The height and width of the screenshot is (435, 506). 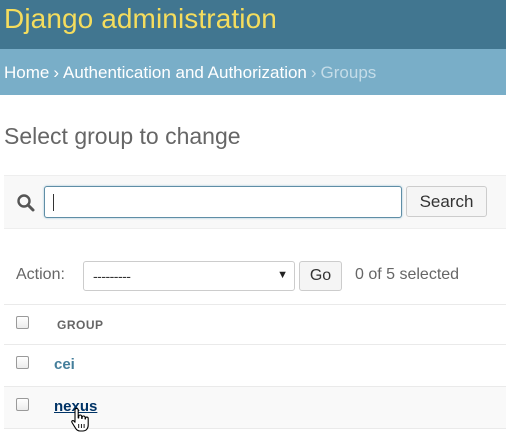 What do you see at coordinates (64, 364) in the screenshot?
I see `group-link: cei` at bounding box center [64, 364].